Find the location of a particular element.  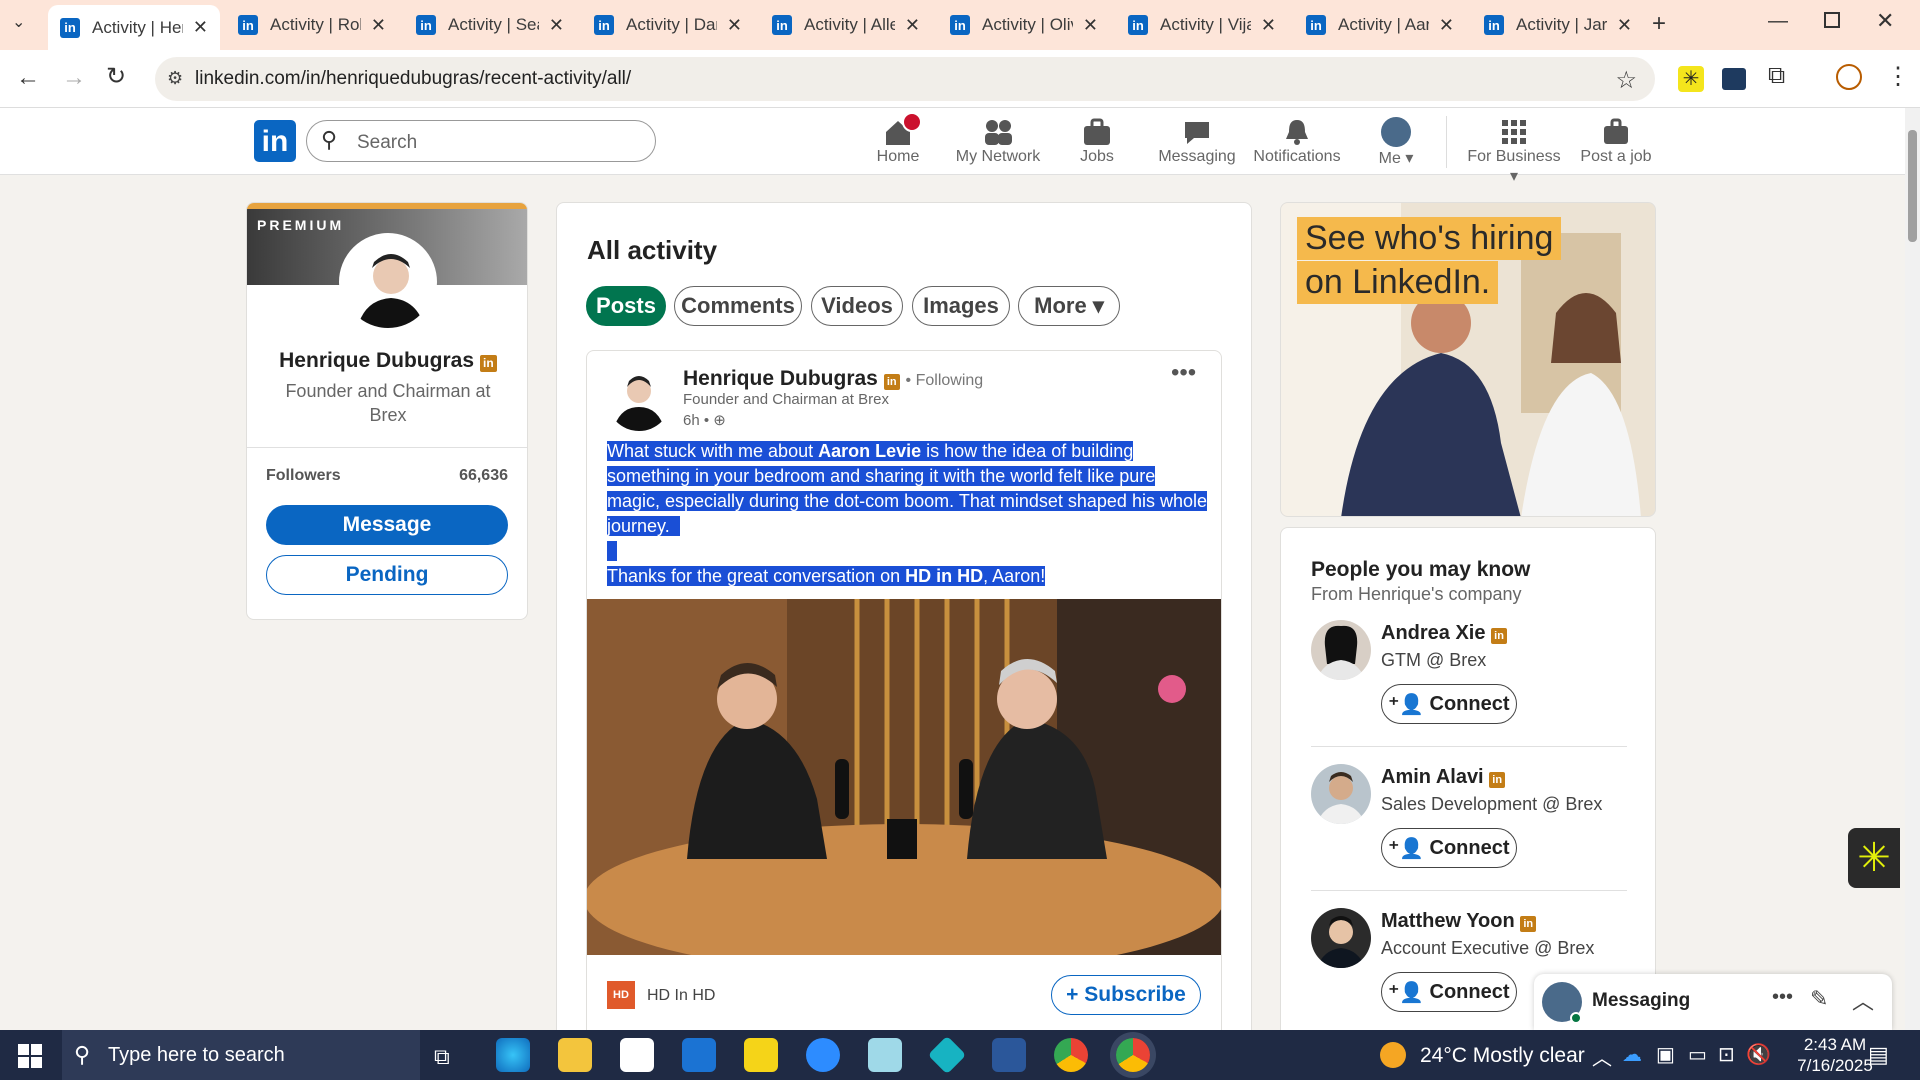

filter-more: More ▾ is located at coordinates (1069, 306).